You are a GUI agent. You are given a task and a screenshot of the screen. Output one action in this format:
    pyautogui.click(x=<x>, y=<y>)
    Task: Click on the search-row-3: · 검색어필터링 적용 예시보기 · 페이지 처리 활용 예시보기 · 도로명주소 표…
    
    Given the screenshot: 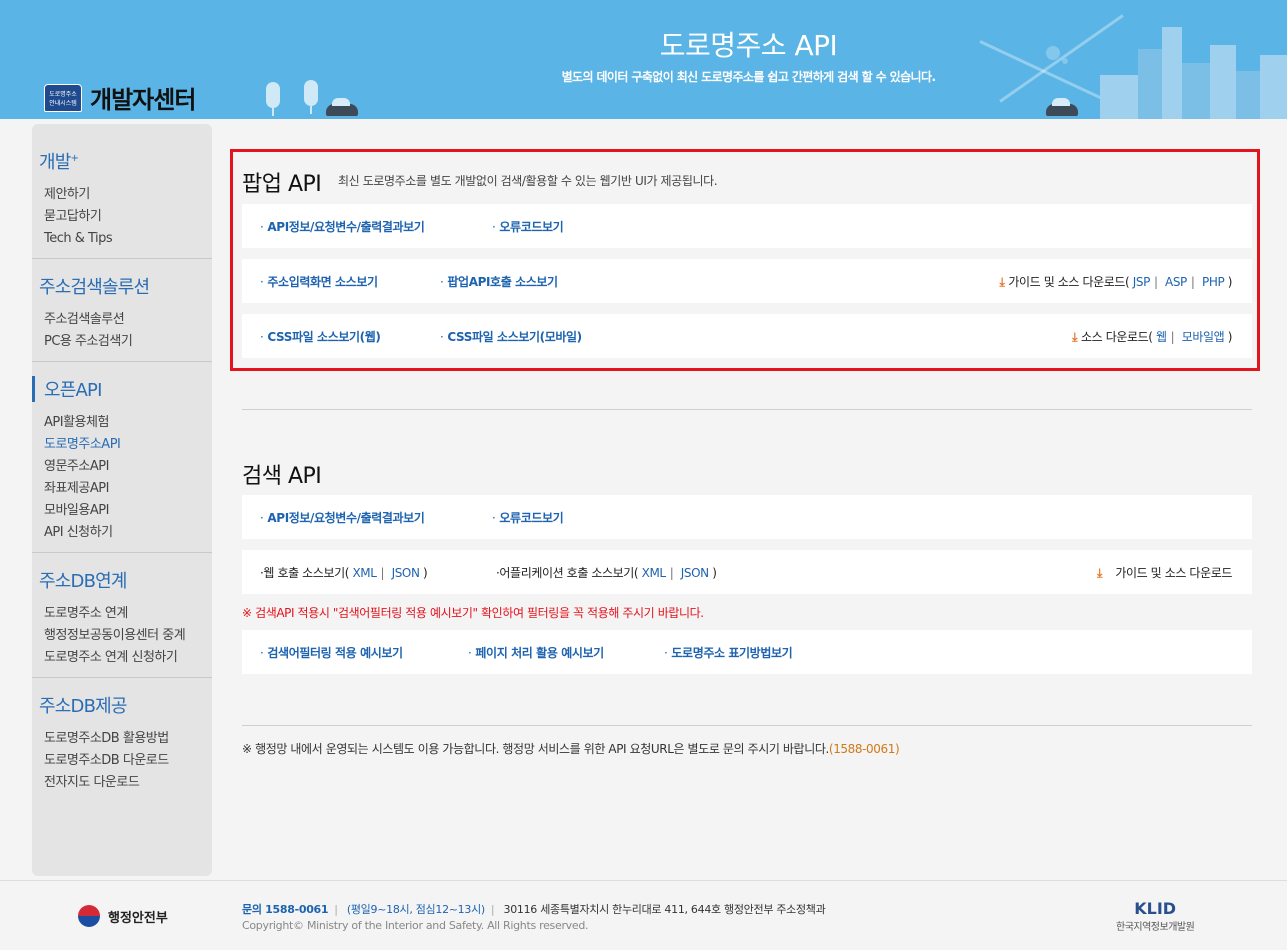 What is the action you would take?
    pyautogui.click(x=747, y=652)
    